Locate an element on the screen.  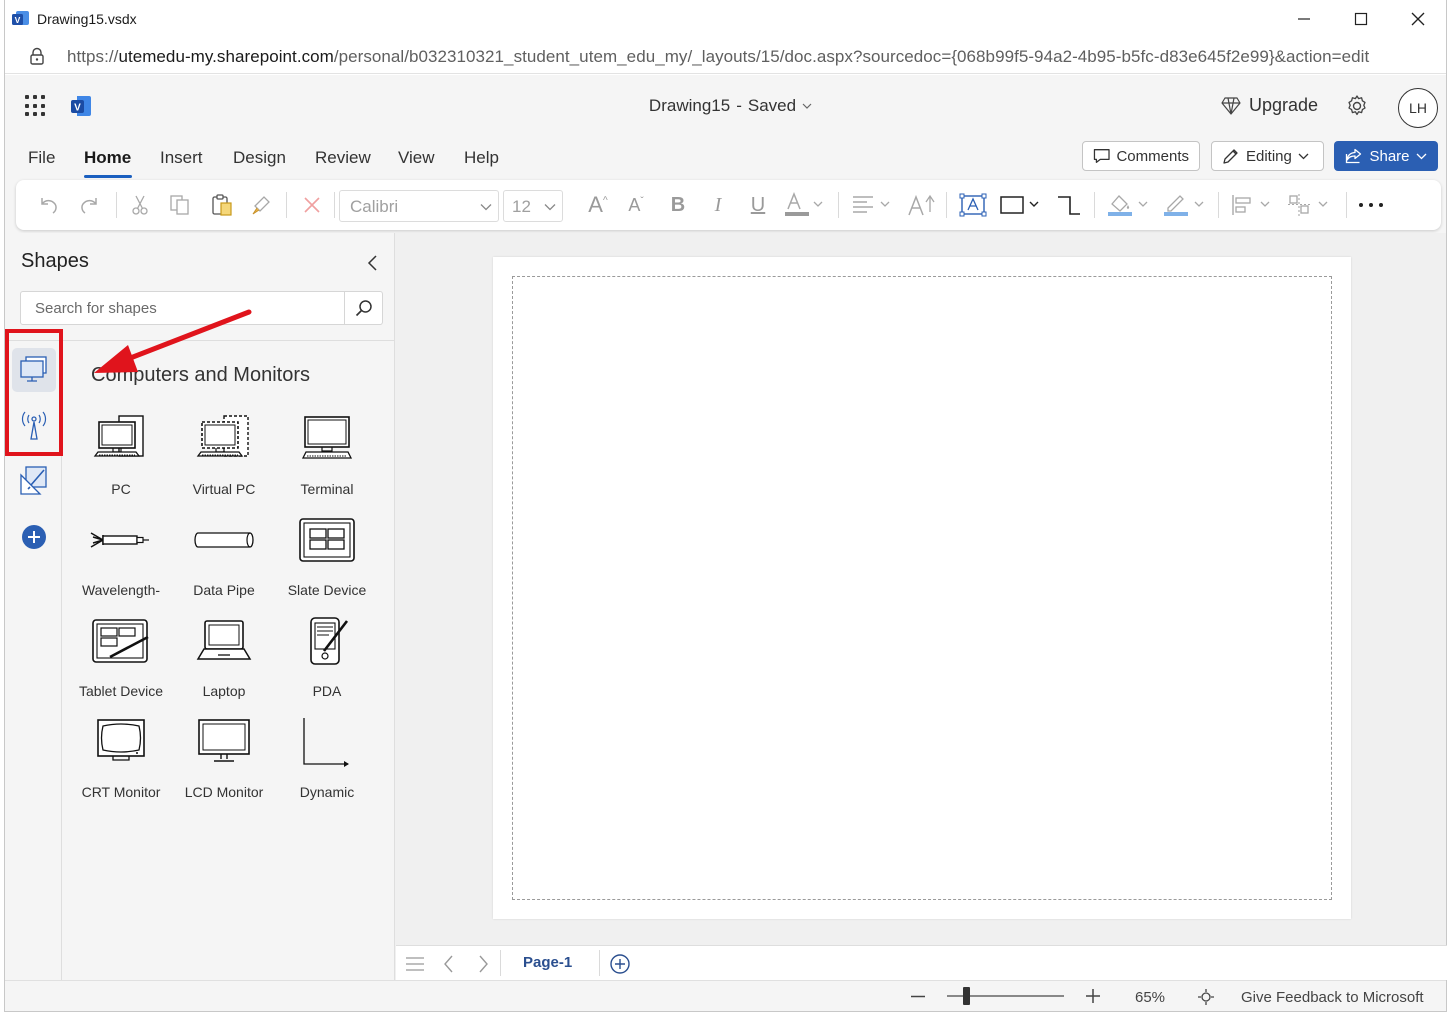
font-name-value: Calibri is located at coordinates (374, 206).